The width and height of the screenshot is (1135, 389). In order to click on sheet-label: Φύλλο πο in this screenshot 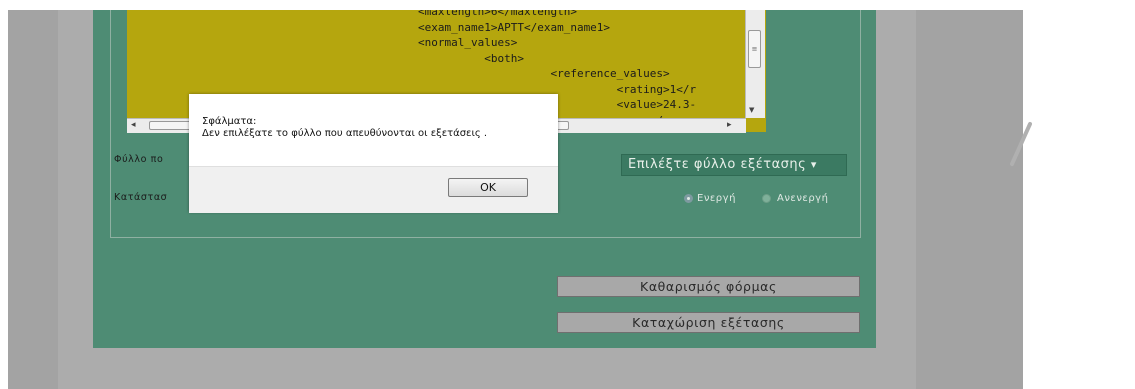, I will do `click(139, 159)`.